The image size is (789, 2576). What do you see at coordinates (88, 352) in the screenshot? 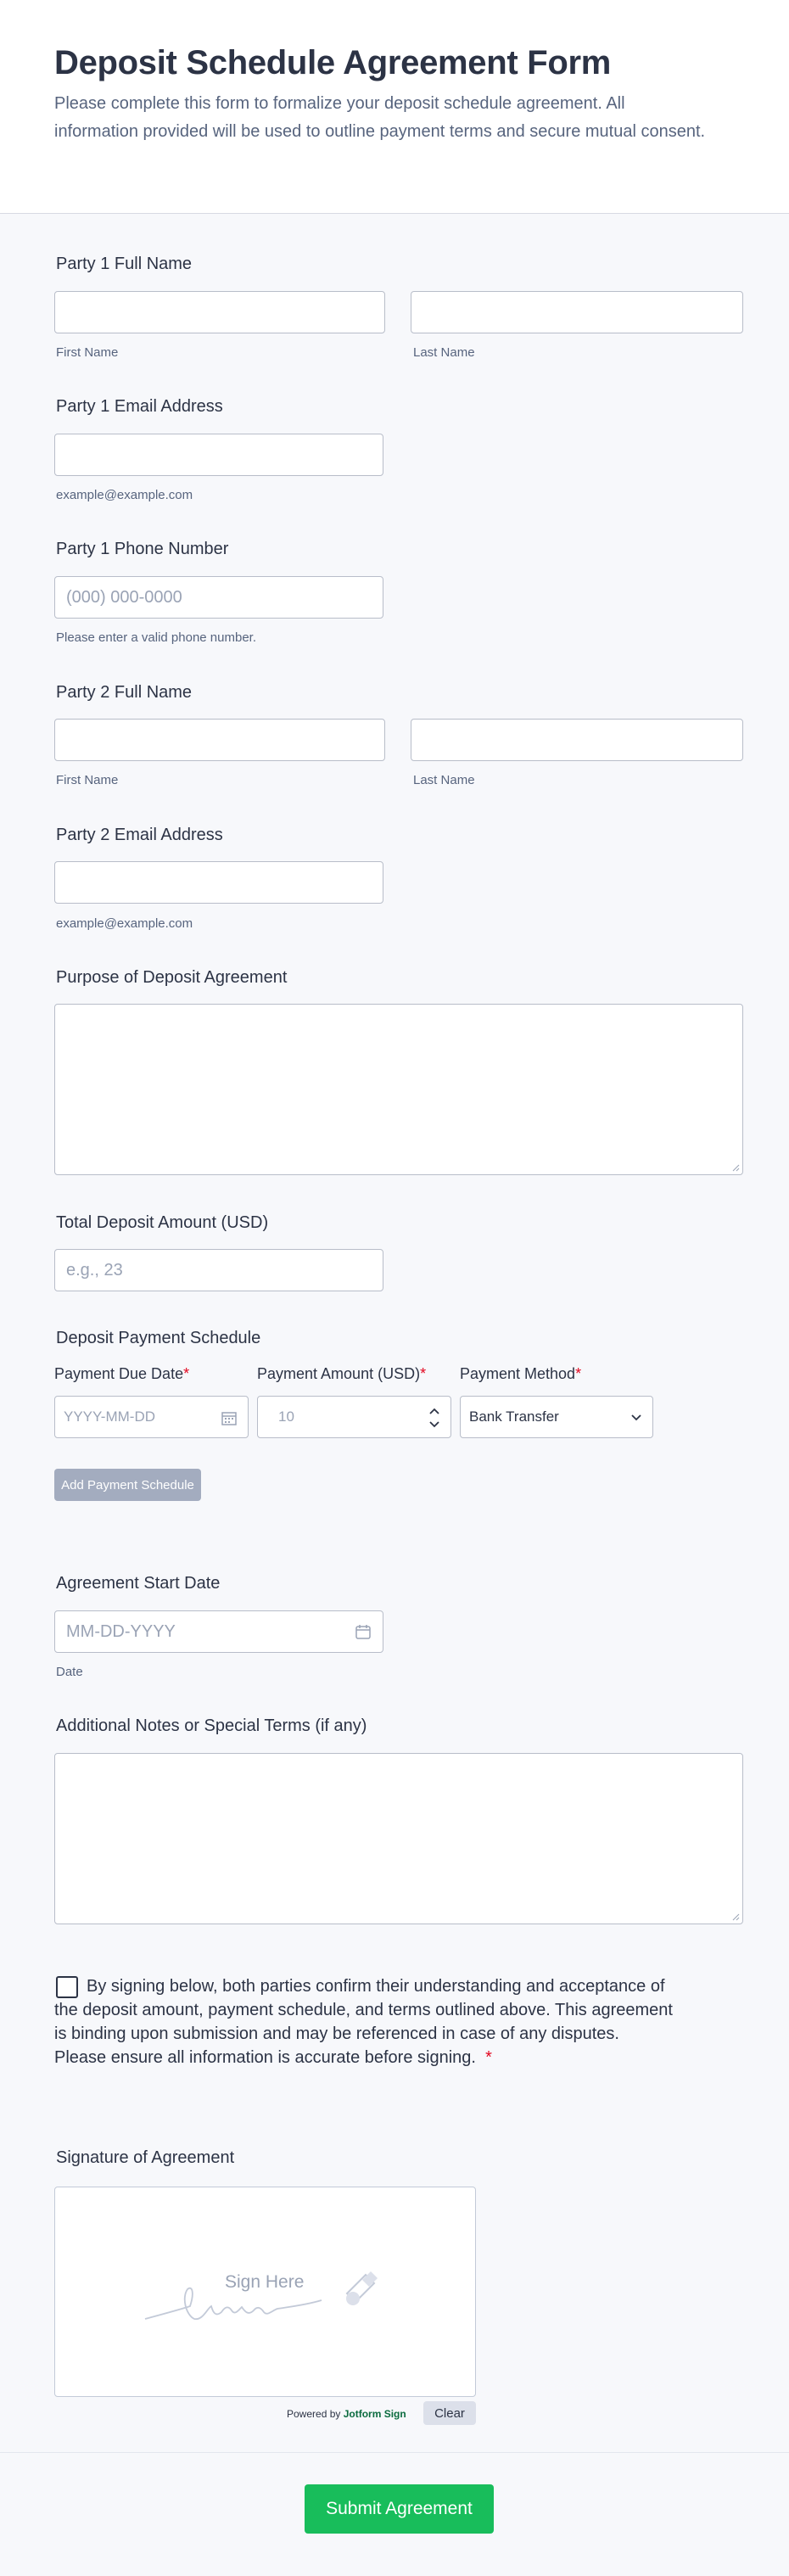
I see `party1-first-name-sublabel: First Name` at bounding box center [88, 352].